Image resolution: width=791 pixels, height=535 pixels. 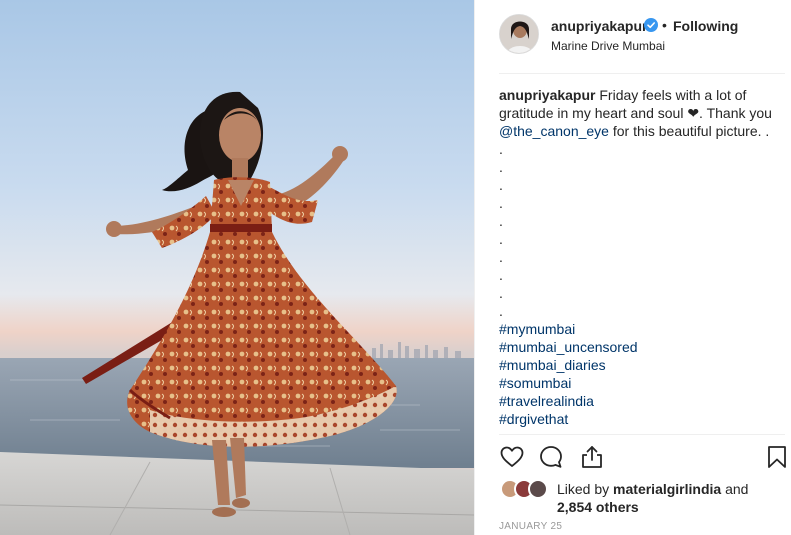 What do you see at coordinates (642, 383) in the screenshot?
I see `hashtag-link: #somumbai` at bounding box center [642, 383].